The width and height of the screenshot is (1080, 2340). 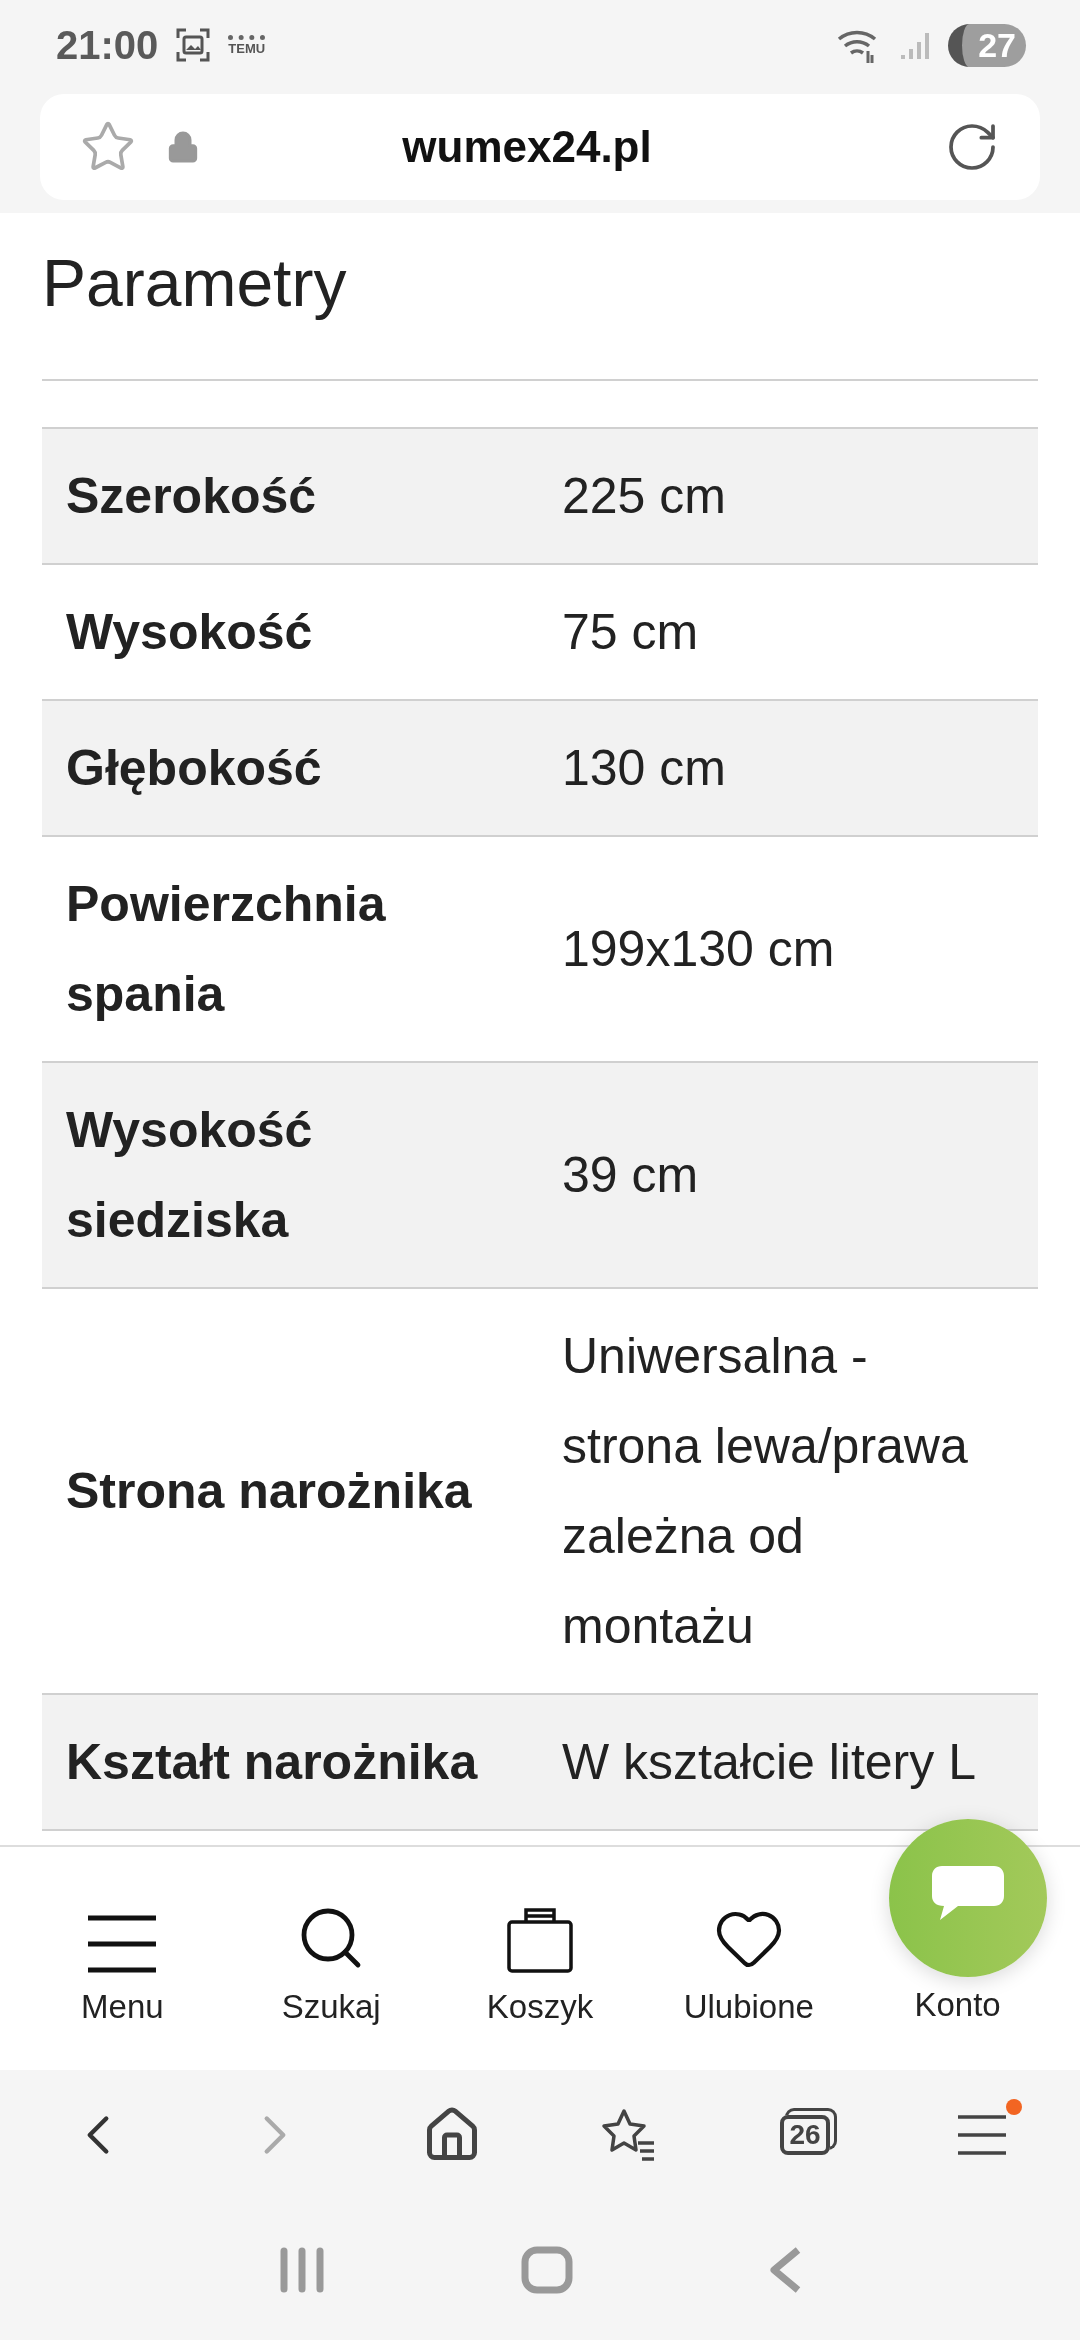 I want to click on page-url: wumex24.pl, so click(x=527, y=147).